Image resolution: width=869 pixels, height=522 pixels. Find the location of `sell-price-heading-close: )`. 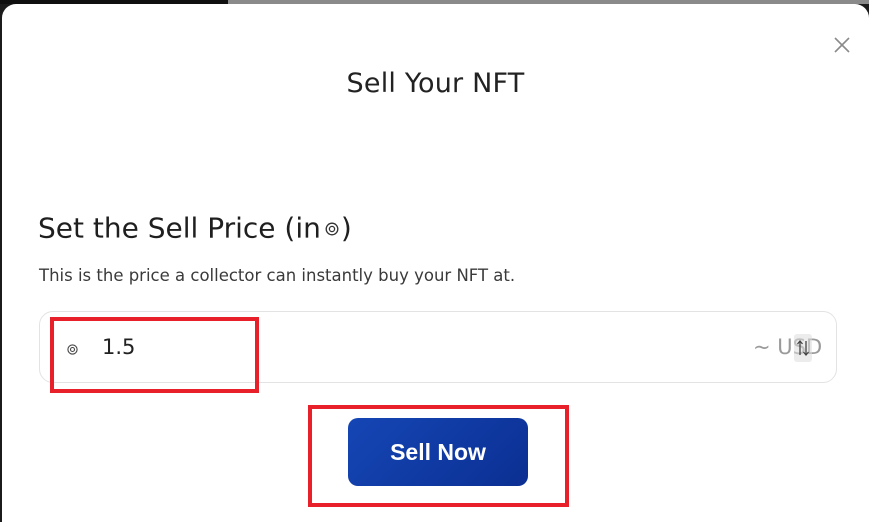

sell-price-heading-close: ) is located at coordinates (346, 228).